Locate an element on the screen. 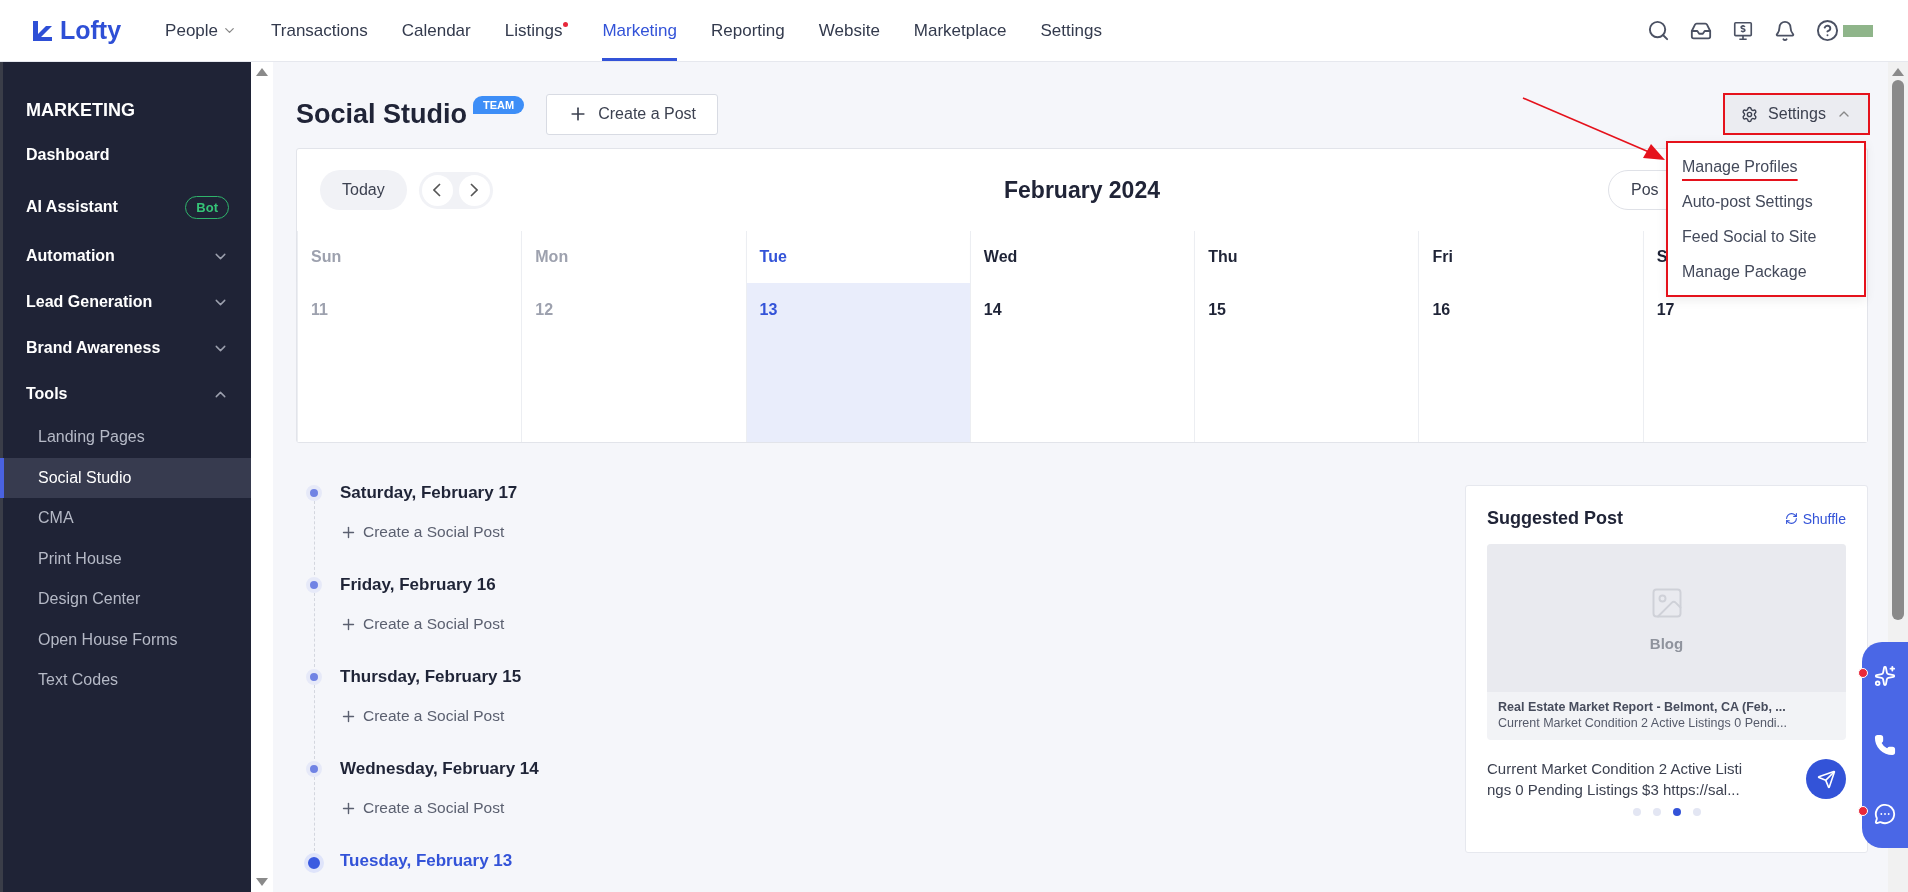 The image size is (1908, 892). scroll-down-icon is located at coordinates (262, 882).